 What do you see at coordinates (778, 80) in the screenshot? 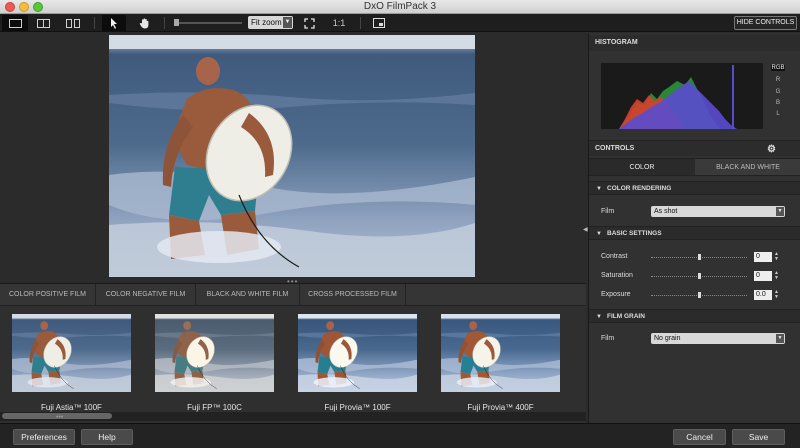
I see `histogram-channel-r: R` at bounding box center [778, 80].